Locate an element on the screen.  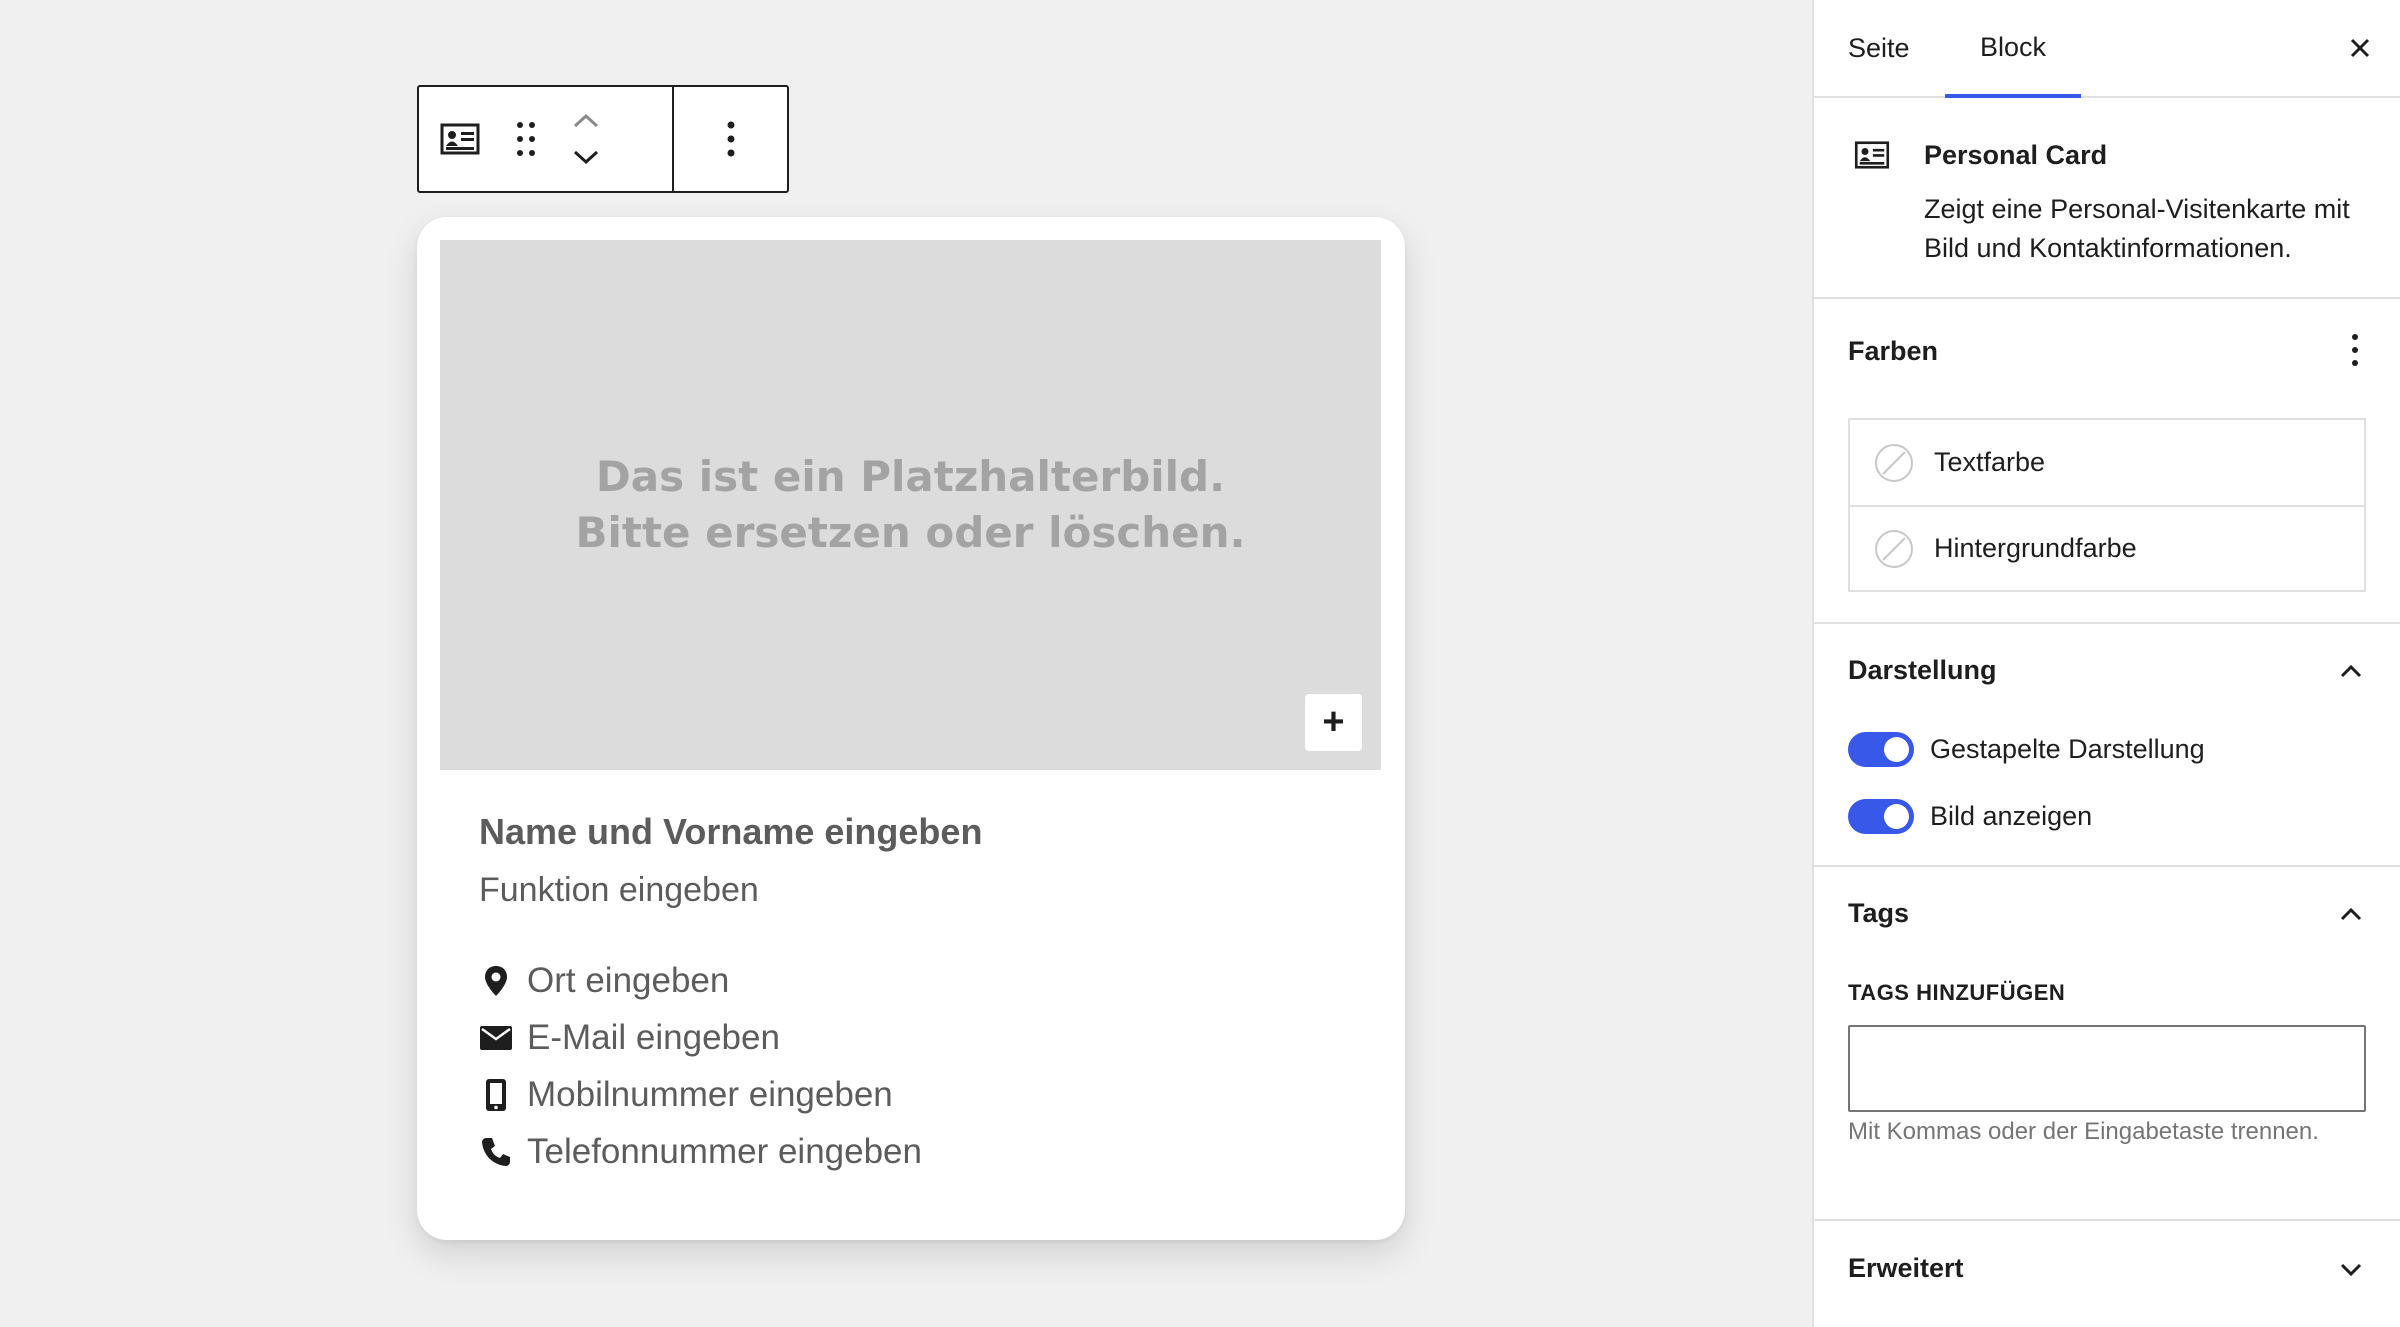
move-up-button is located at coordinates (586, 121).